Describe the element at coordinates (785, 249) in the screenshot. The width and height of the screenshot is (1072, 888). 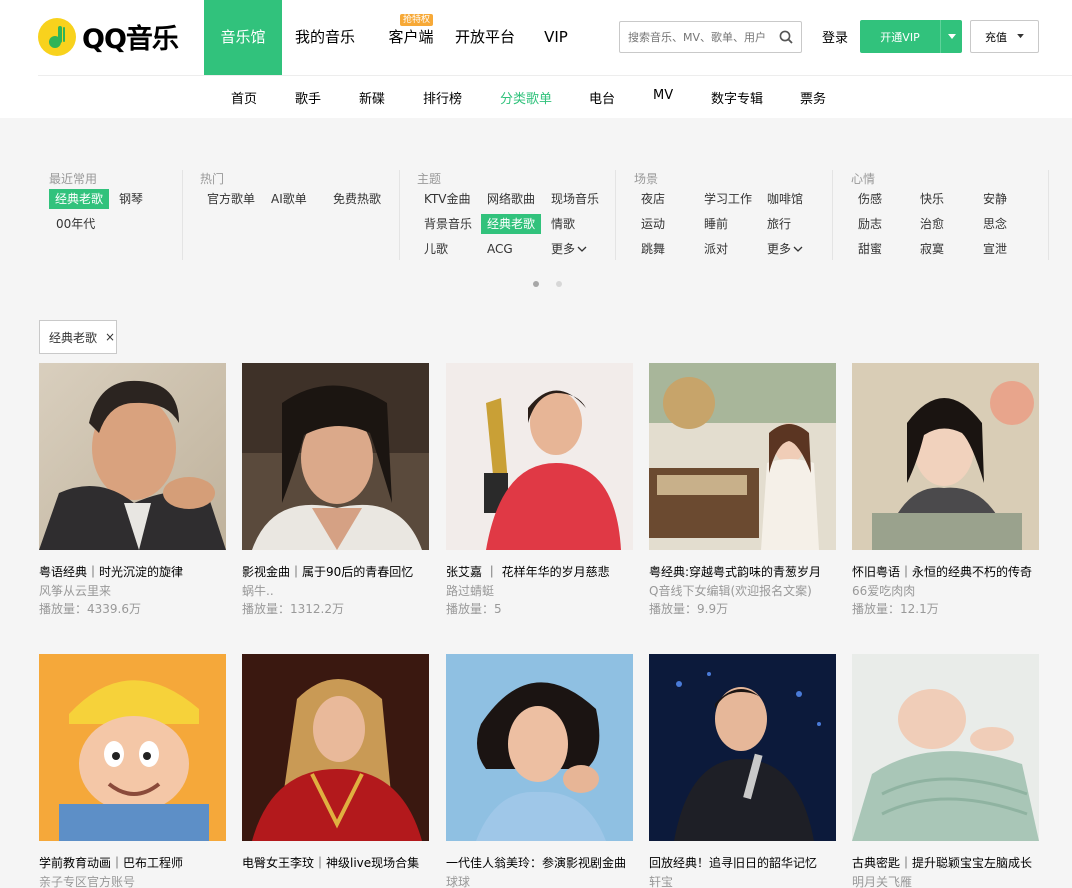
I see `scene-more-button: 更多` at that location.